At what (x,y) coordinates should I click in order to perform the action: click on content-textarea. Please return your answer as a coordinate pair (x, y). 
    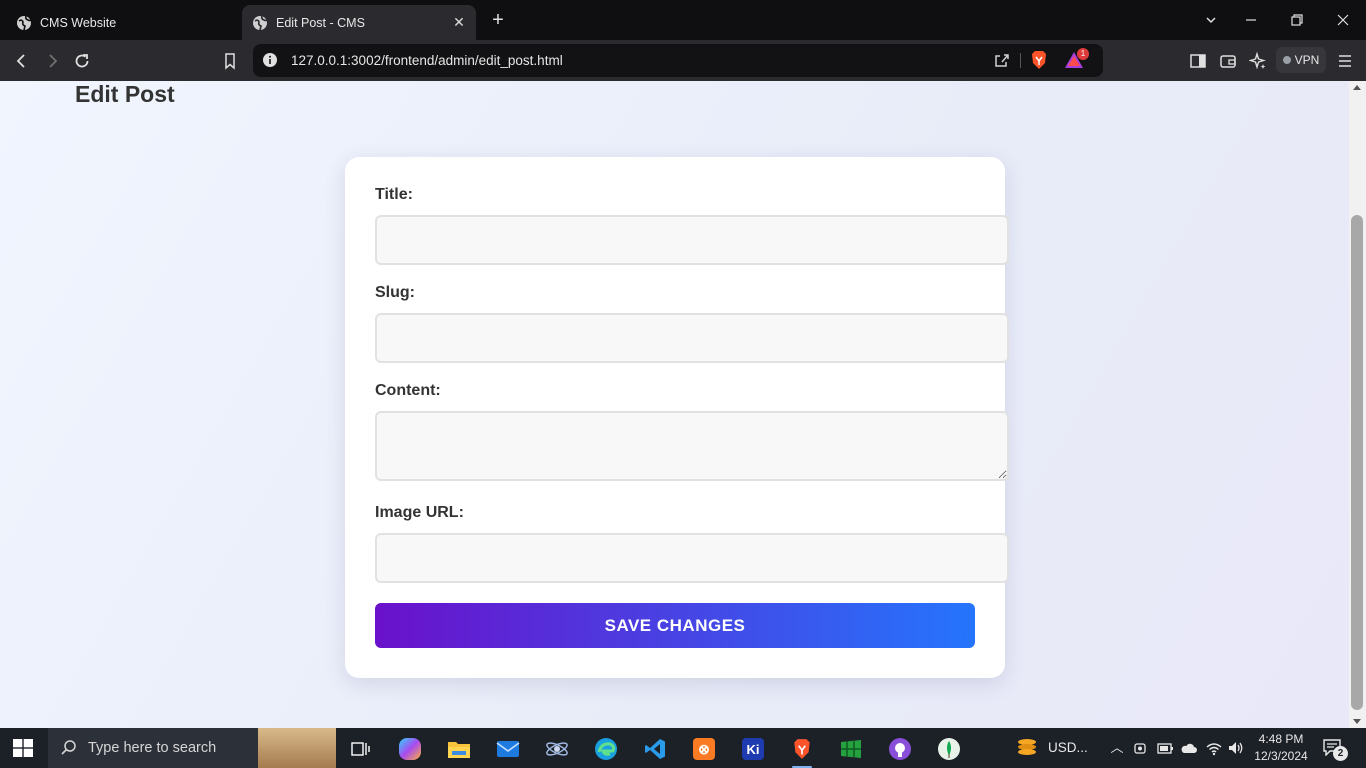
    Looking at the image, I should click on (692, 446).